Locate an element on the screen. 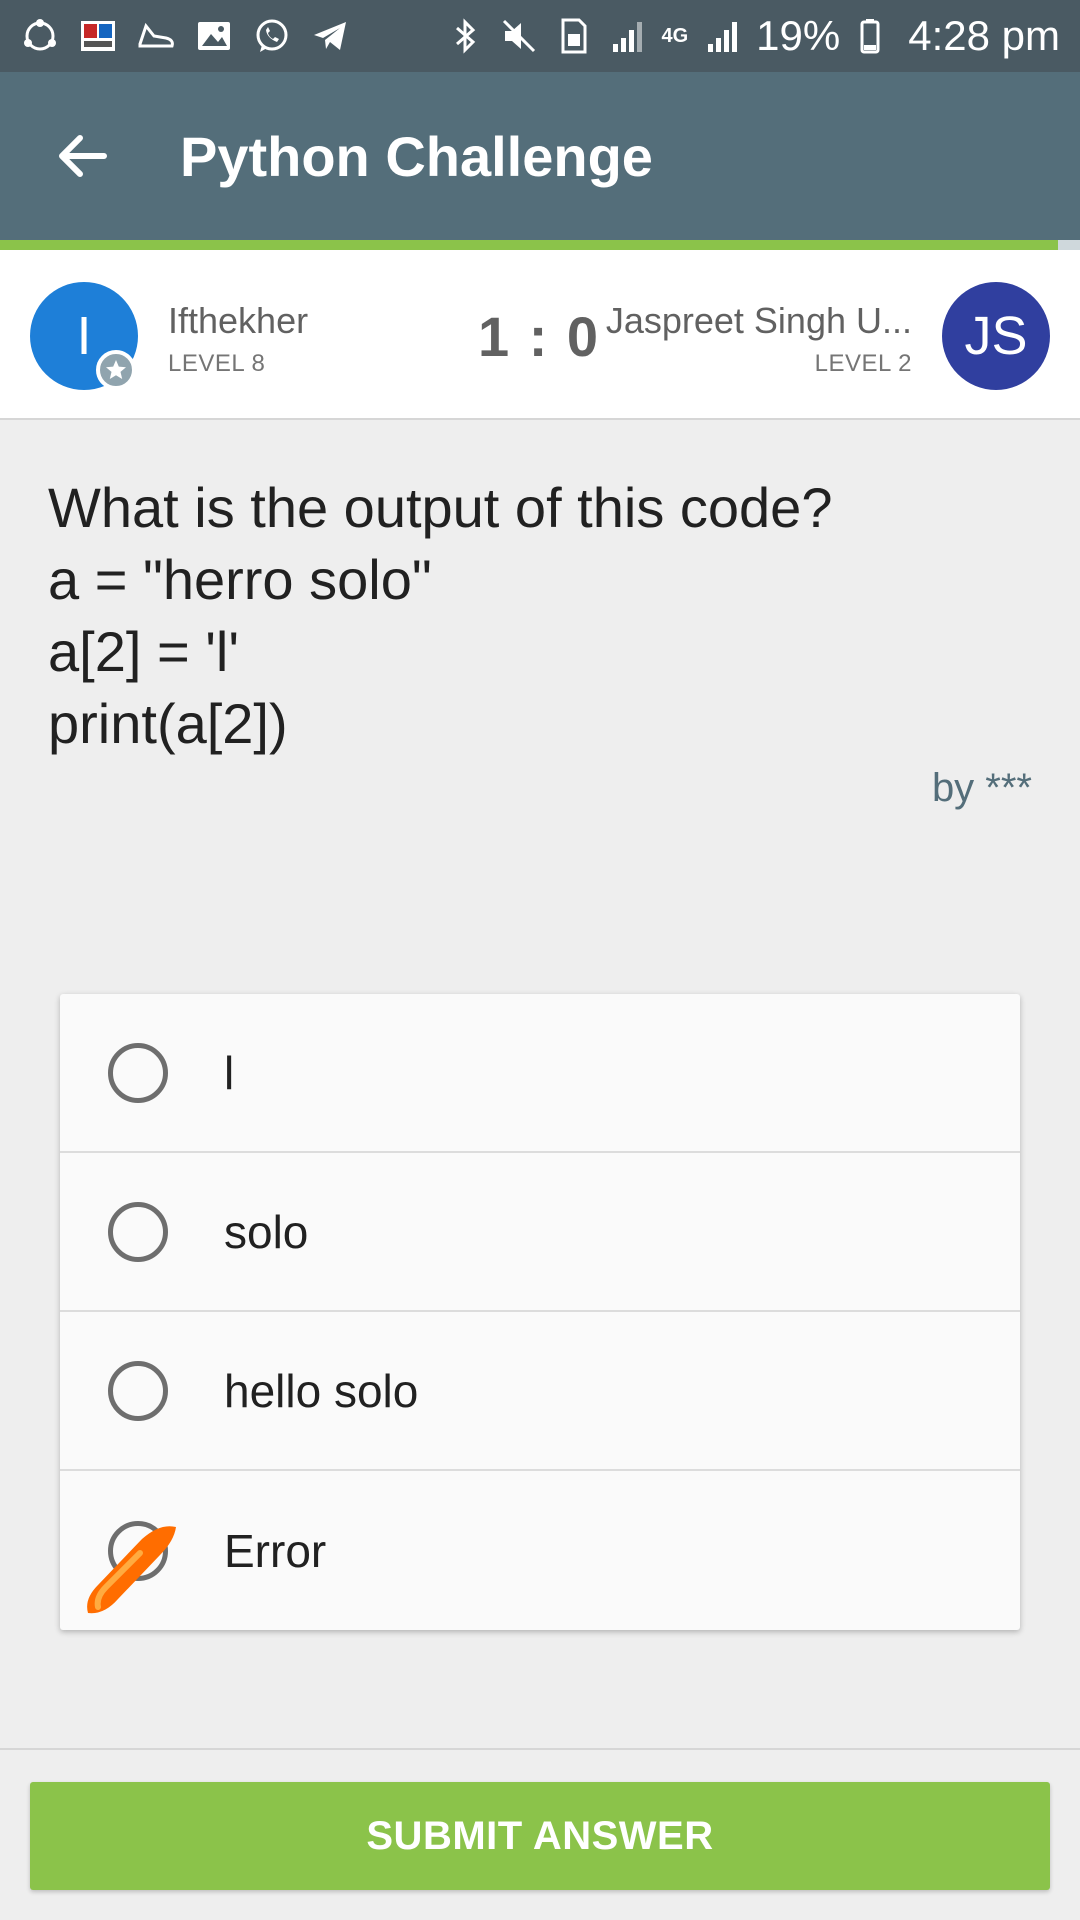 This screenshot has width=1080, height=1920. clock: 4:28 pm is located at coordinates (984, 35).